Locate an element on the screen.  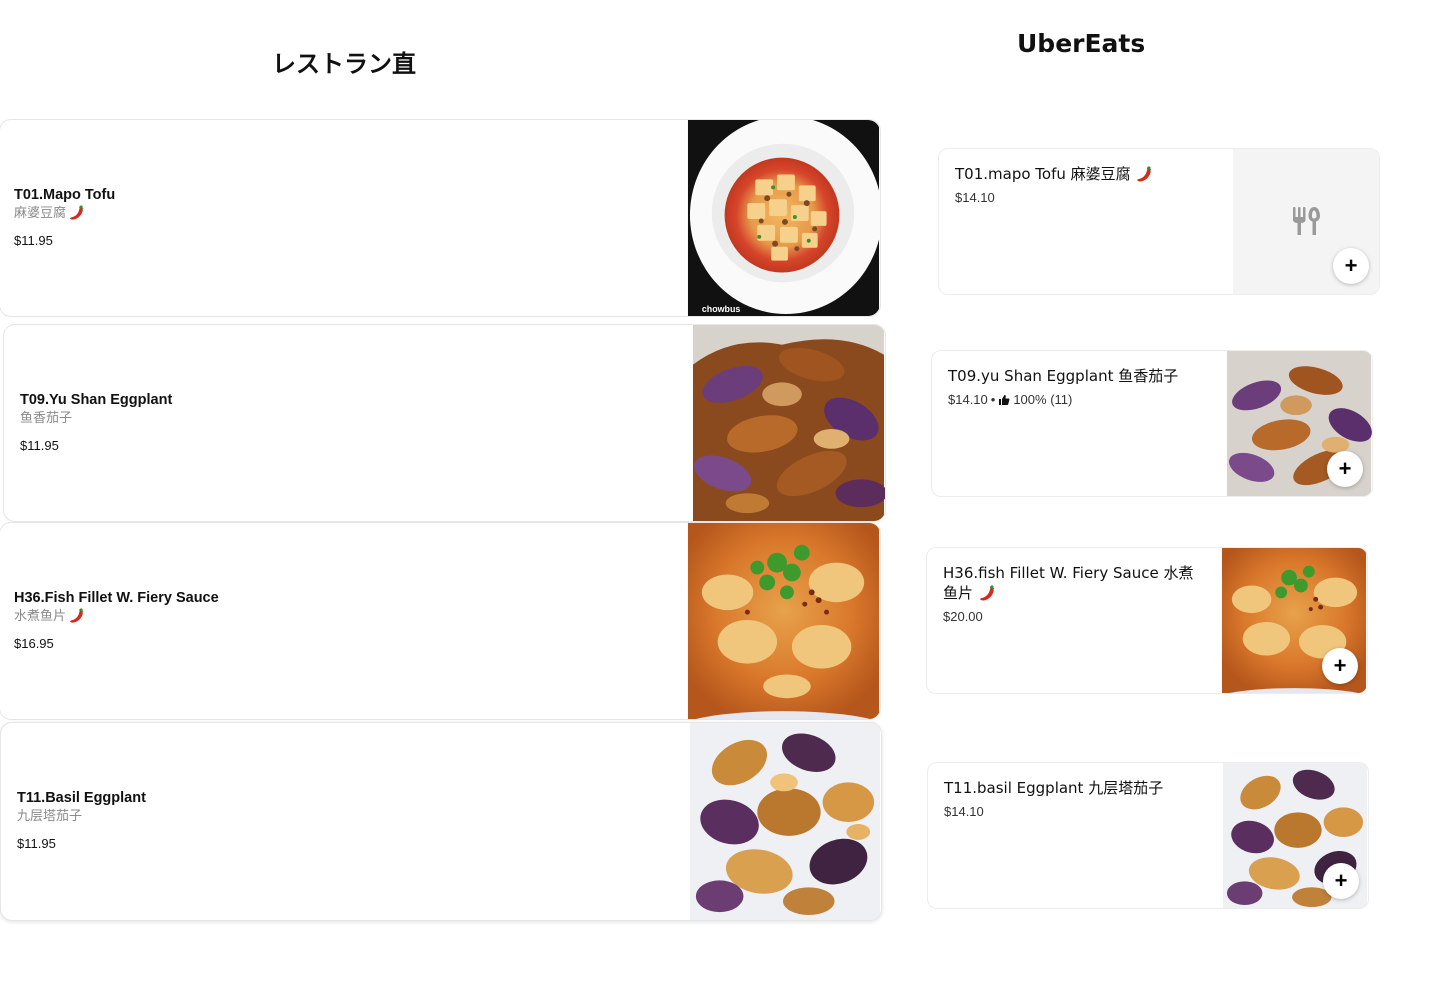
menu-card-yu-shan-eggplant: T09.Yu Shan Eggplant 鱼香茄子 $11.95 is located at coordinates (444, 423).